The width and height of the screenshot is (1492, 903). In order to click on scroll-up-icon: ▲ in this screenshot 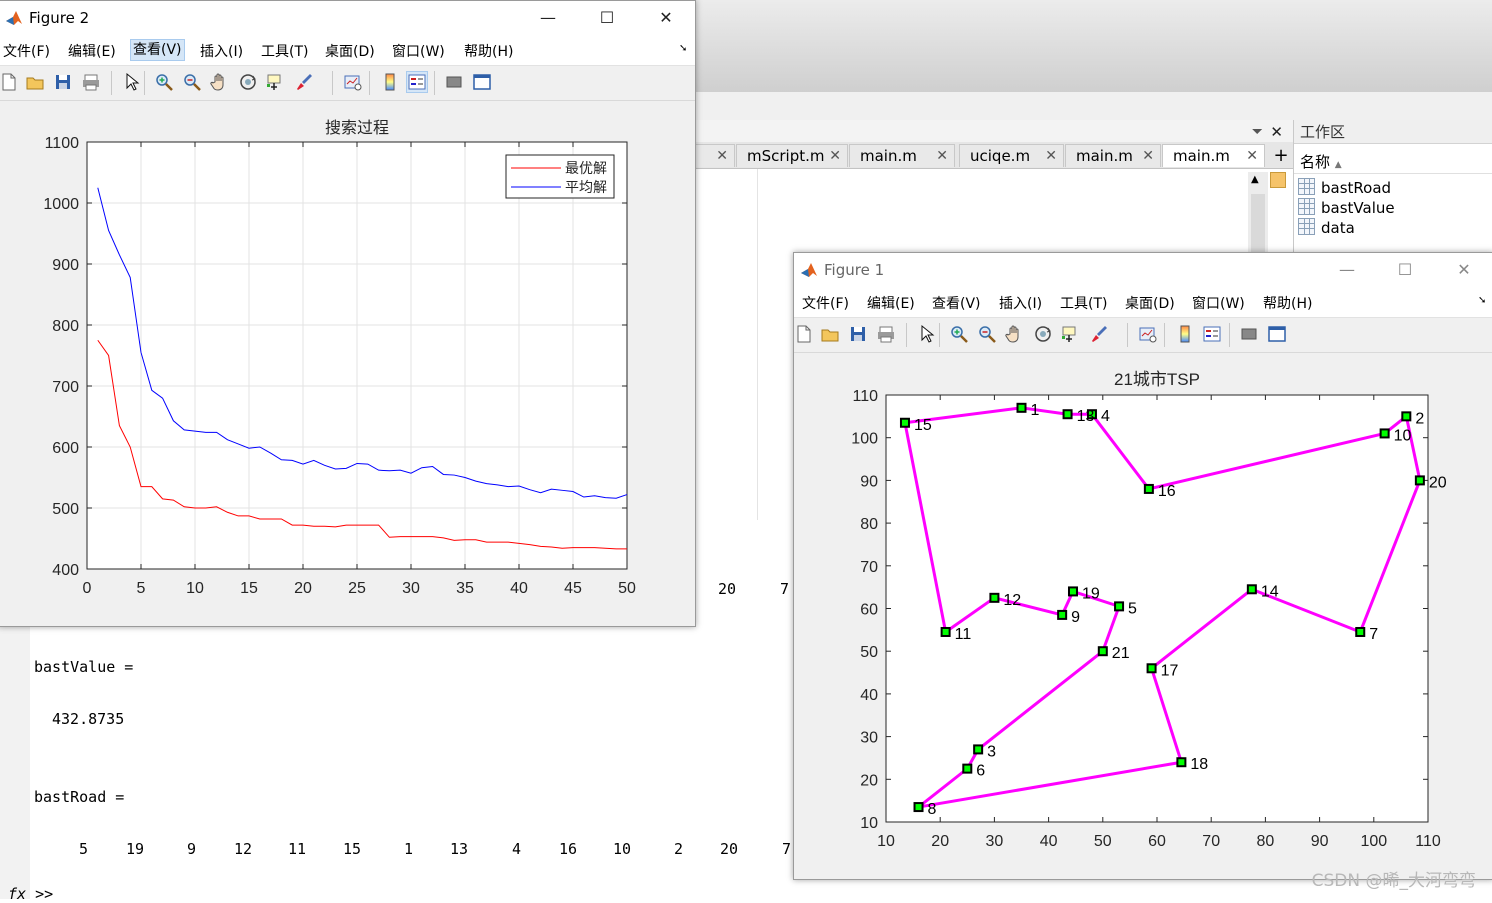, I will do `click(1255, 179)`.